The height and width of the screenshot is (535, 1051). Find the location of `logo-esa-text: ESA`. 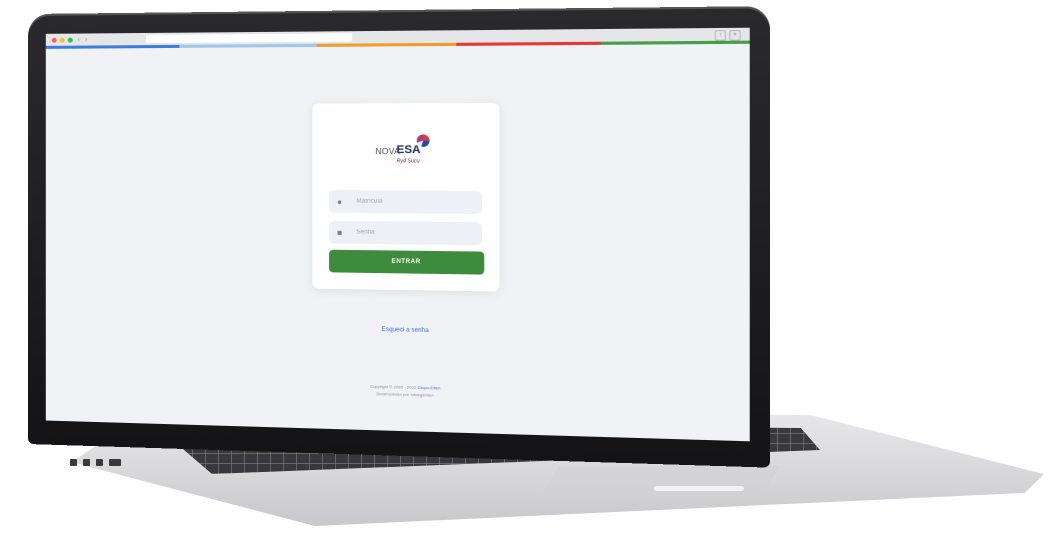

logo-esa-text: ESA is located at coordinates (408, 150).